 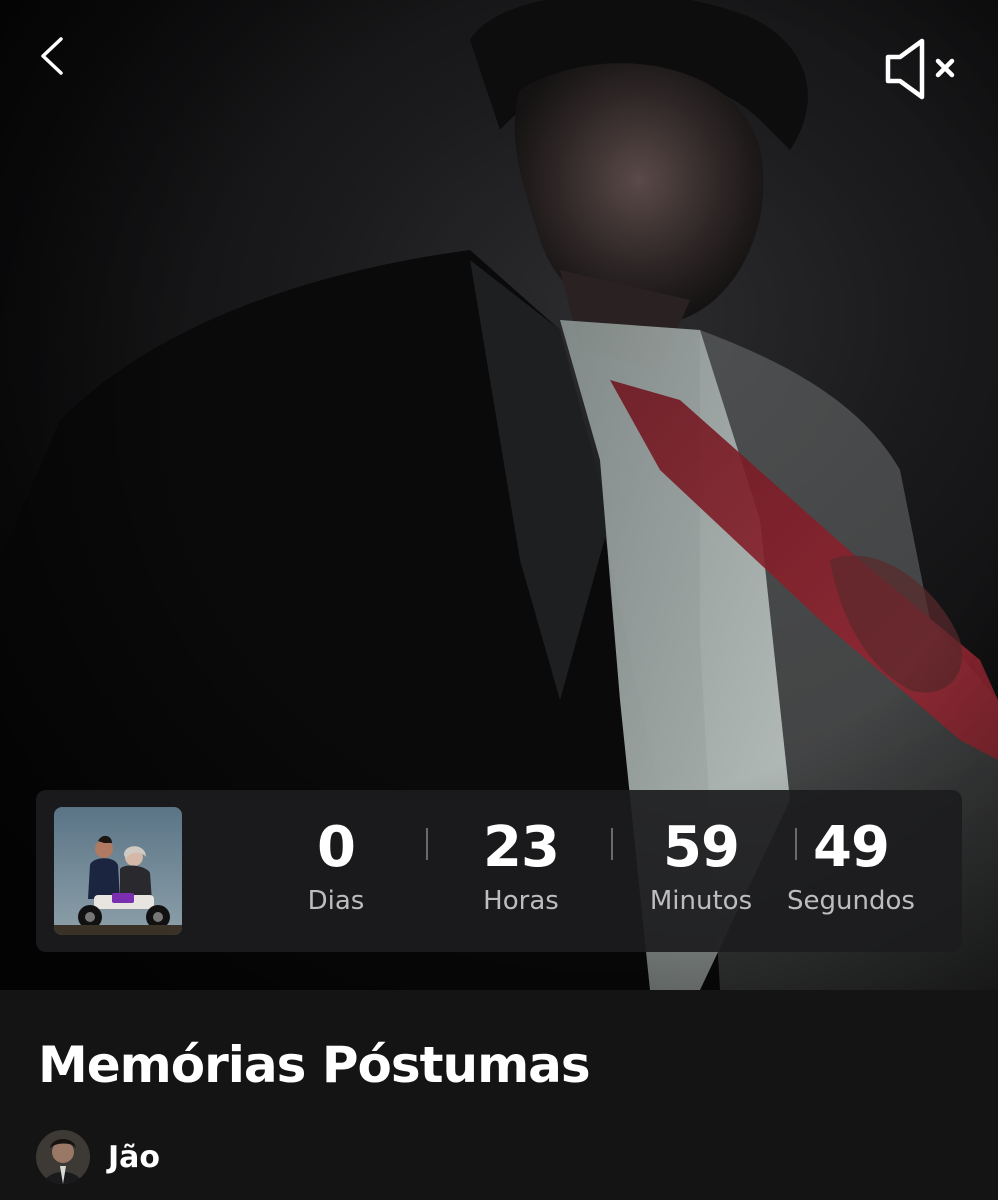 I want to click on avatar, so click(x=63, y=1157).